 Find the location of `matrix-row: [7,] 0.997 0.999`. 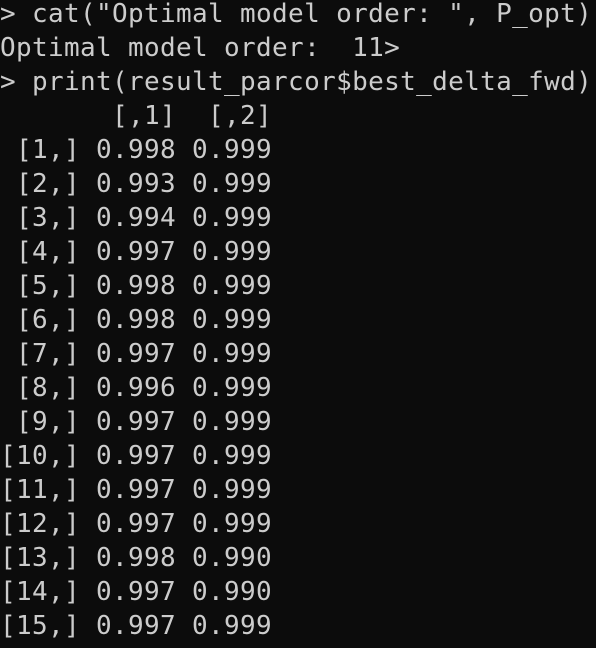

matrix-row: [7,] 0.997 0.999 is located at coordinates (136, 354).